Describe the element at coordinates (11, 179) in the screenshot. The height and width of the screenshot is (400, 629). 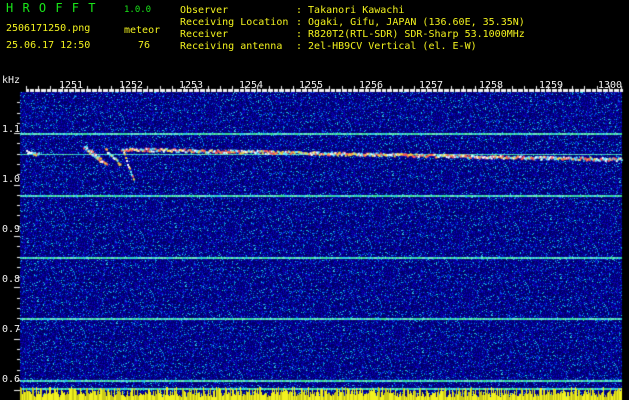
I see `y-tick-label: 1.0` at that location.